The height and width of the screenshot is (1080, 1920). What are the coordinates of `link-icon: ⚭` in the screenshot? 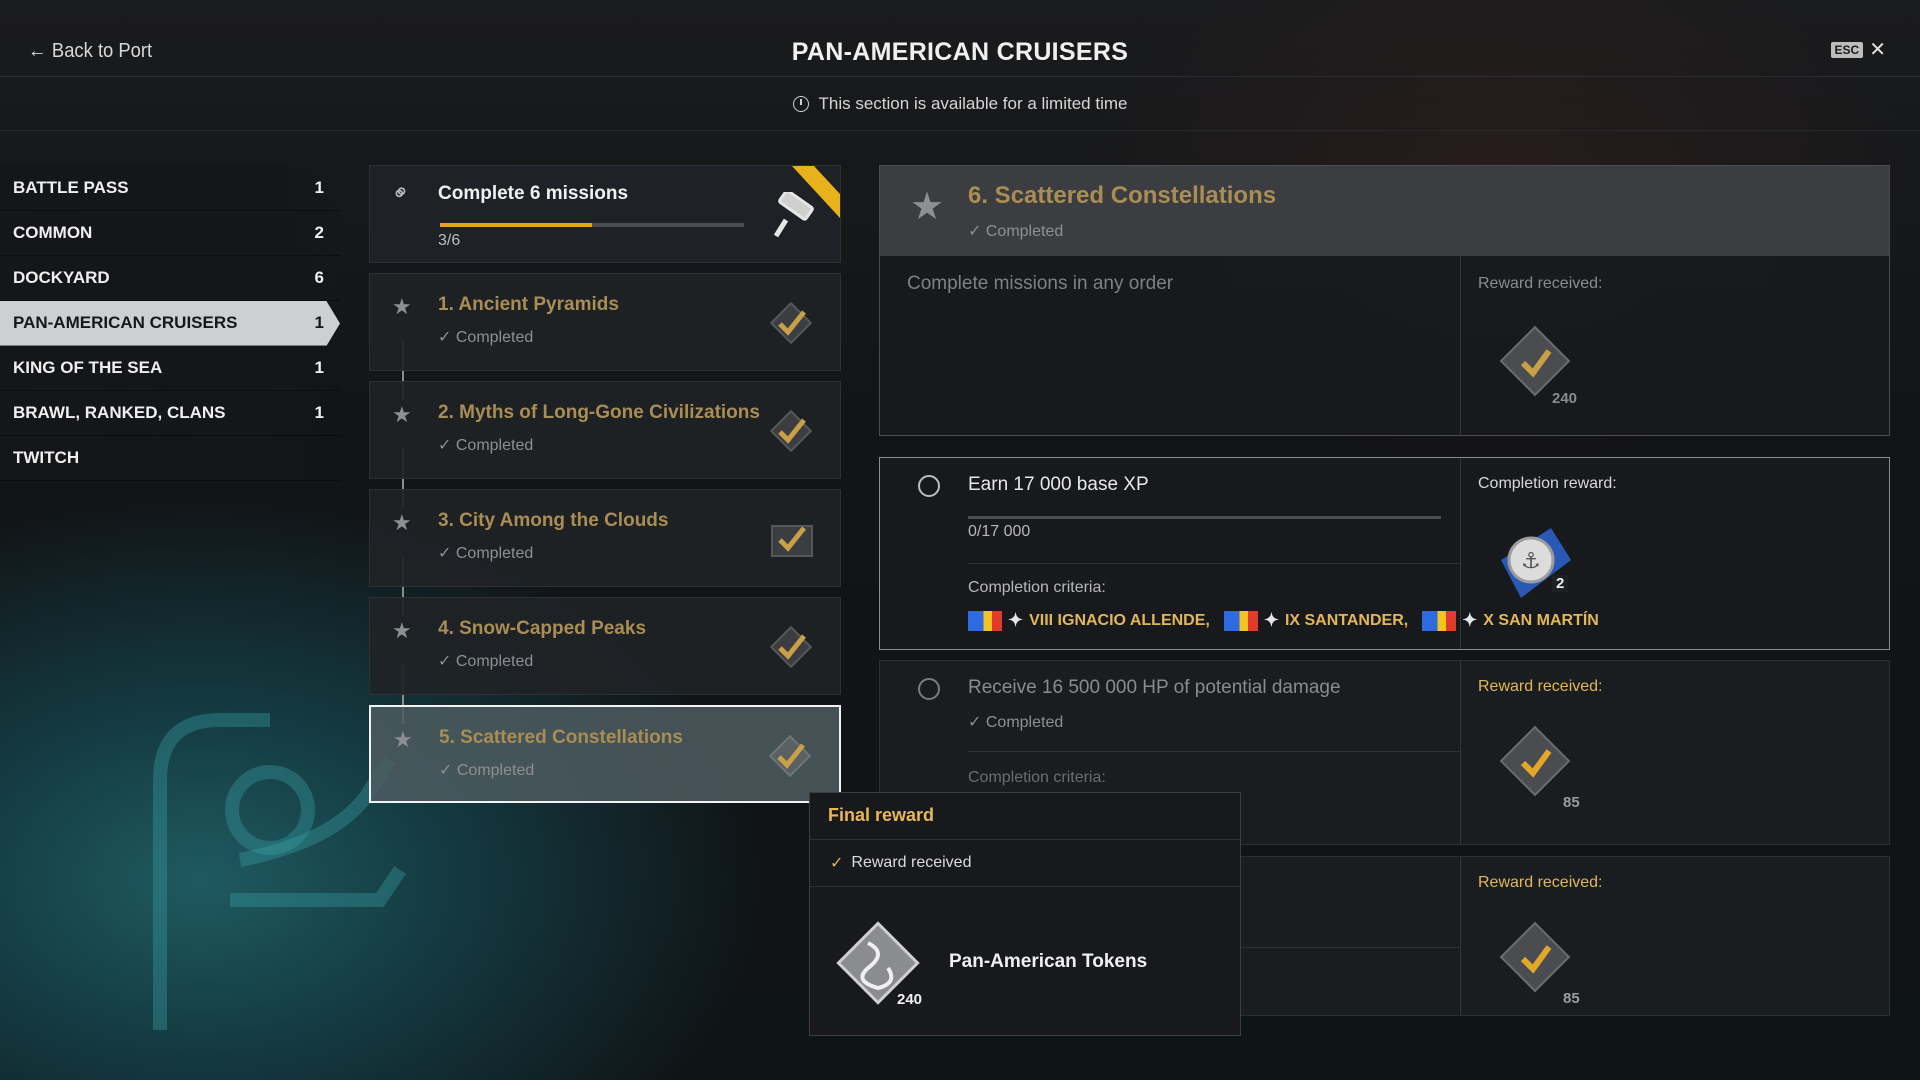 It's located at (401, 193).